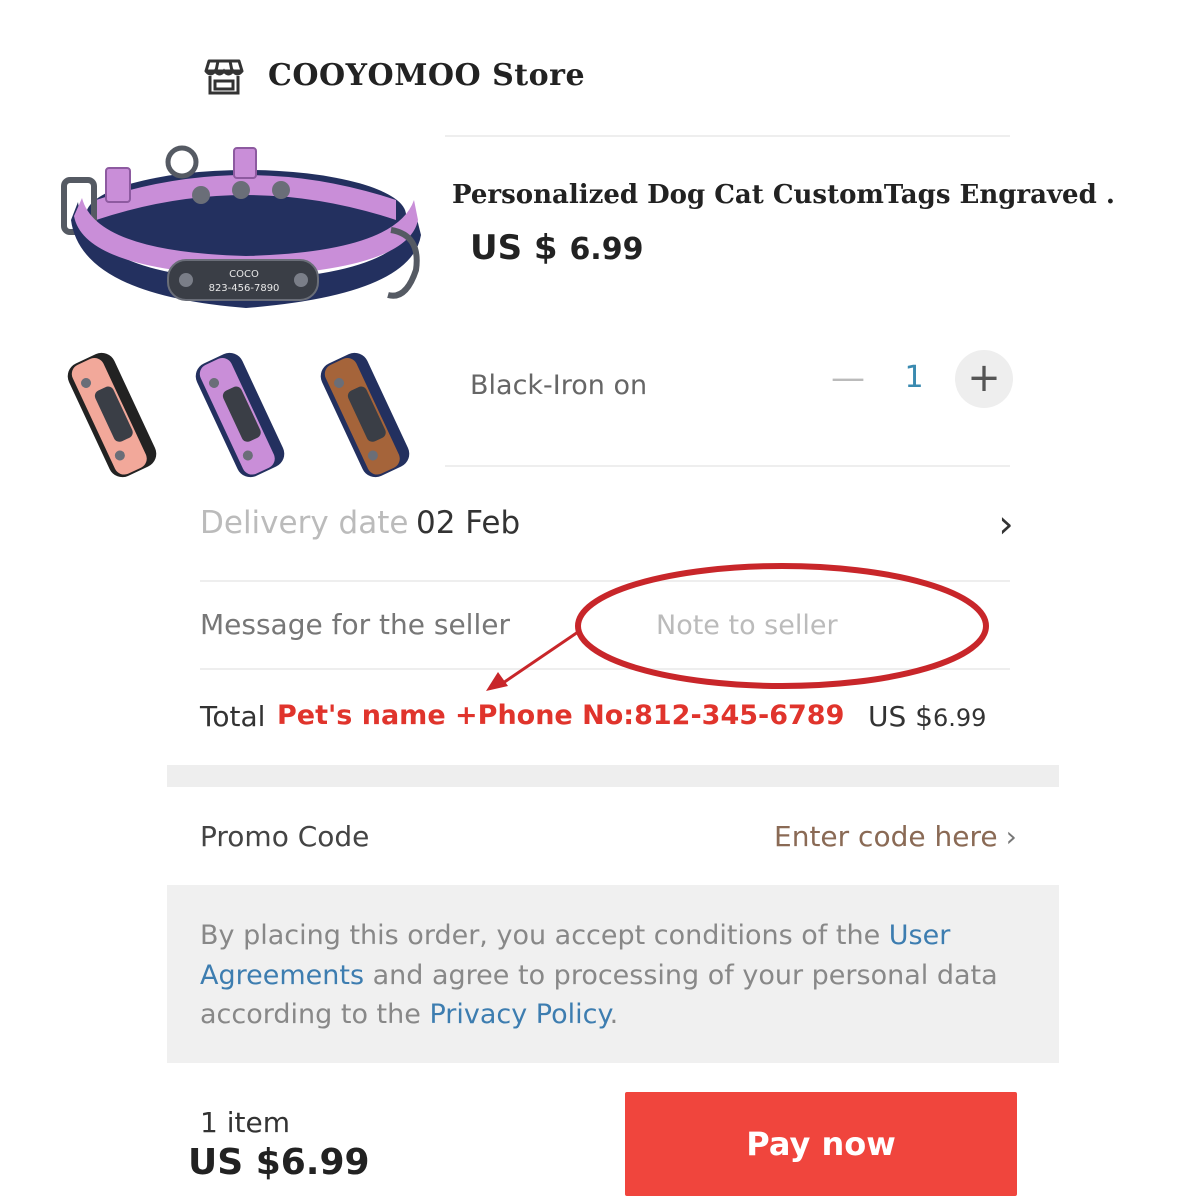 The image size is (1200, 1200). Describe the element at coordinates (613, 776) in the screenshot. I see `section-separator` at that location.